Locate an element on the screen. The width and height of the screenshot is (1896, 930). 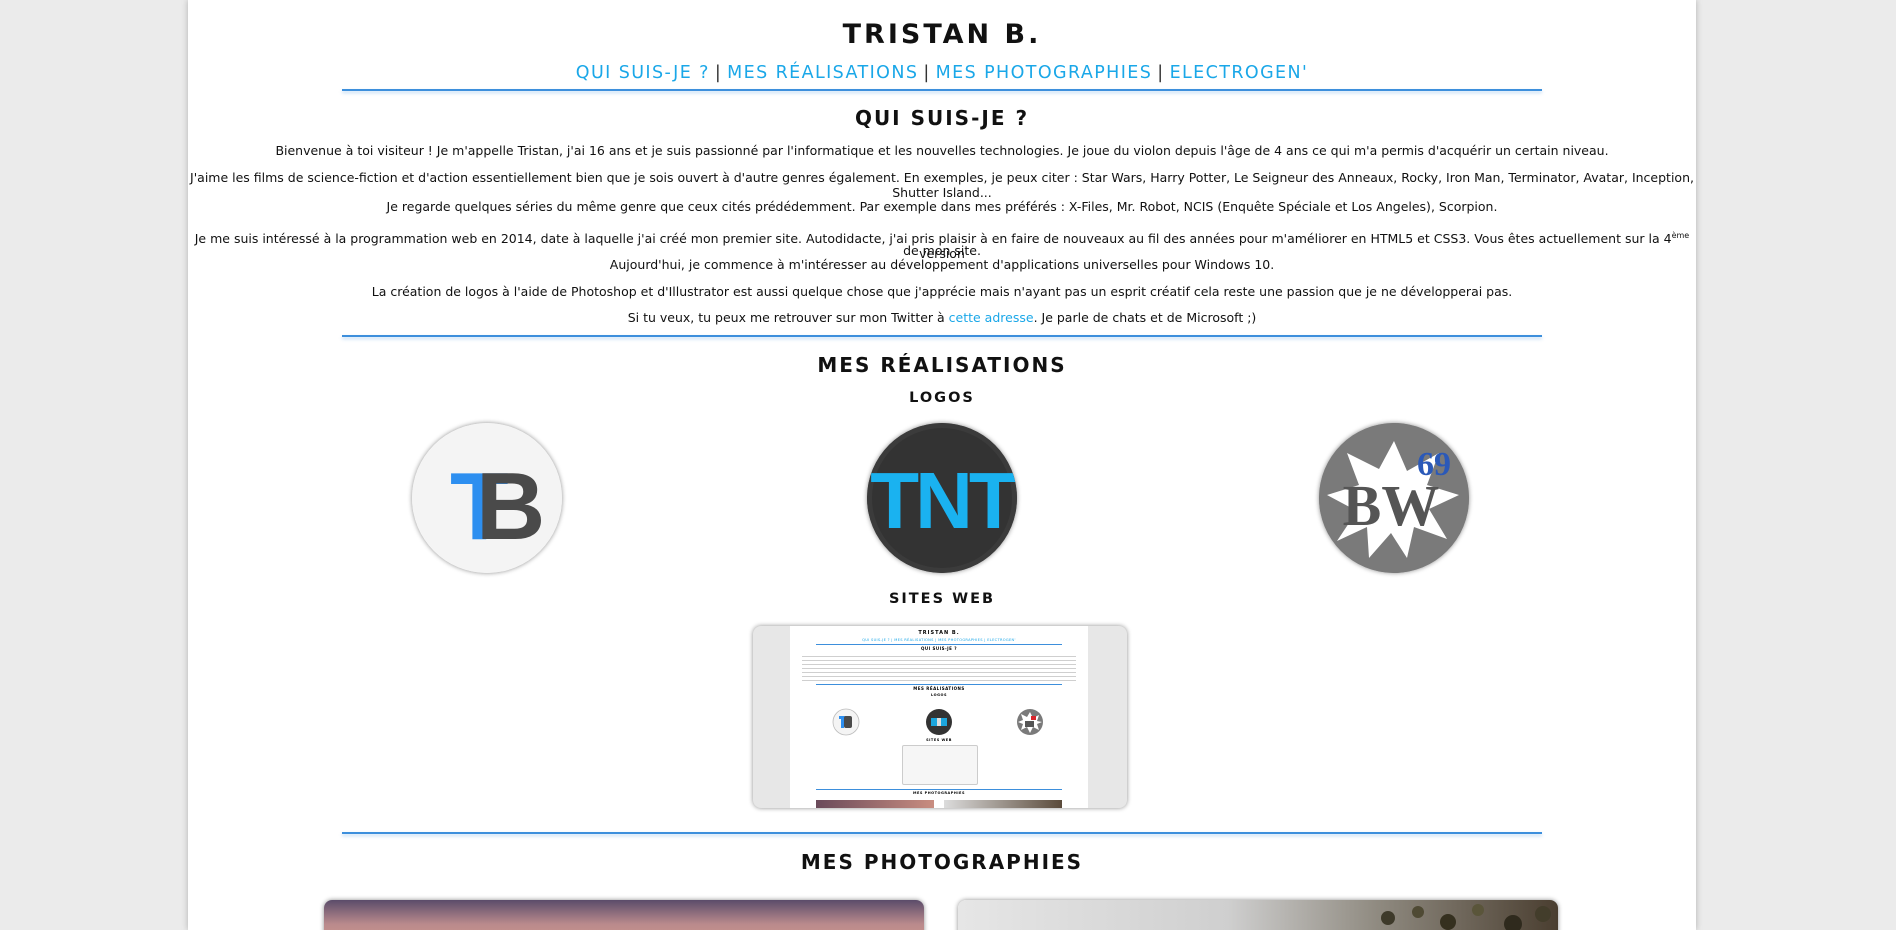
site-title: TRISTAN B. is located at coordinates (942, 34).